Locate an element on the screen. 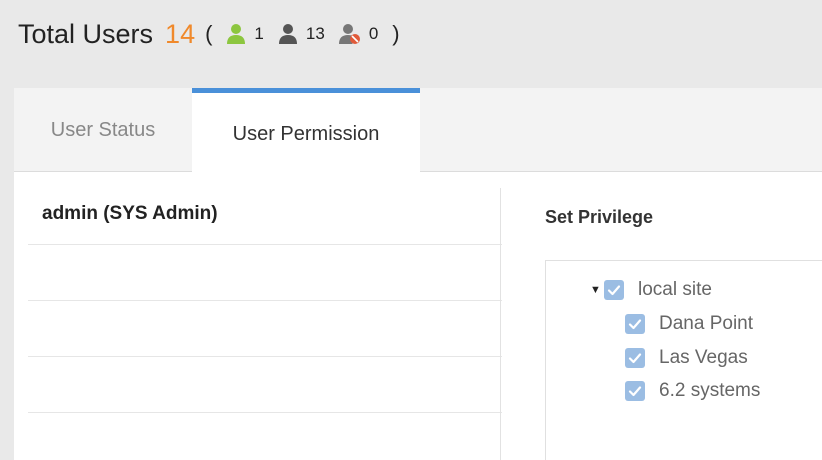  checkbox-dana-point is located at coordinates (635, 324).